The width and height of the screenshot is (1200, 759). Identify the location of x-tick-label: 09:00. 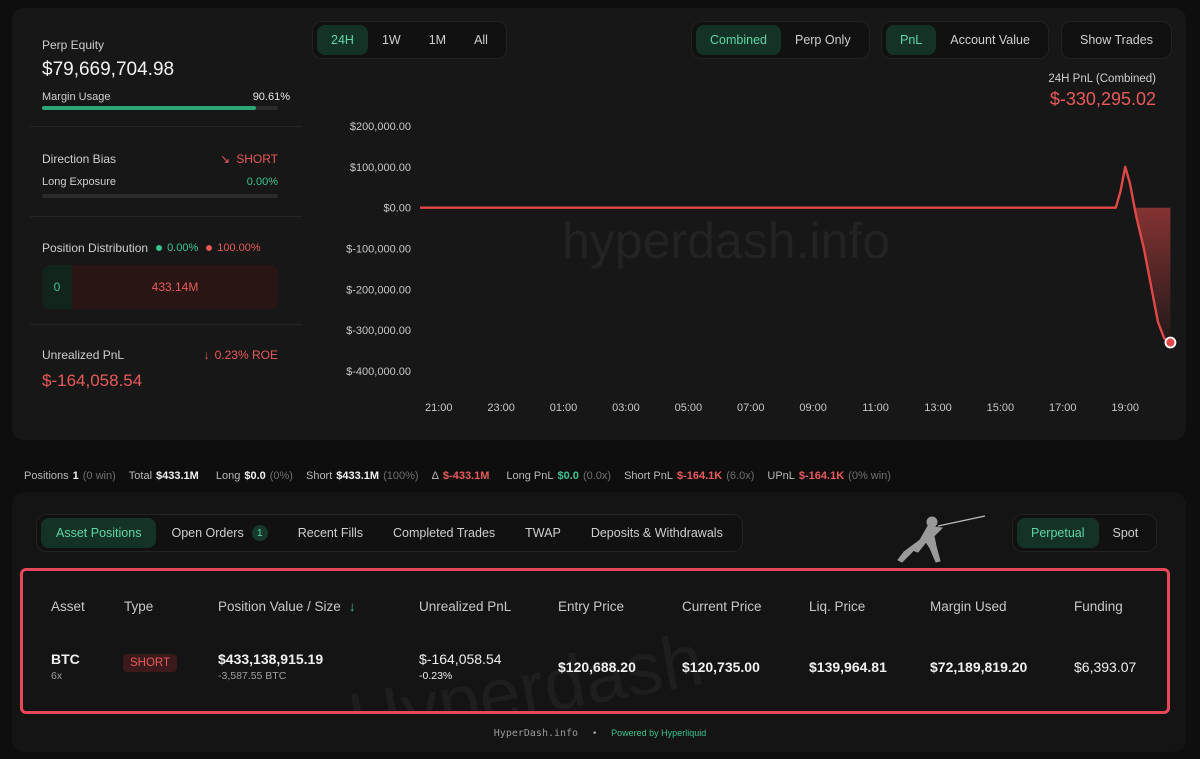
(813, 408).